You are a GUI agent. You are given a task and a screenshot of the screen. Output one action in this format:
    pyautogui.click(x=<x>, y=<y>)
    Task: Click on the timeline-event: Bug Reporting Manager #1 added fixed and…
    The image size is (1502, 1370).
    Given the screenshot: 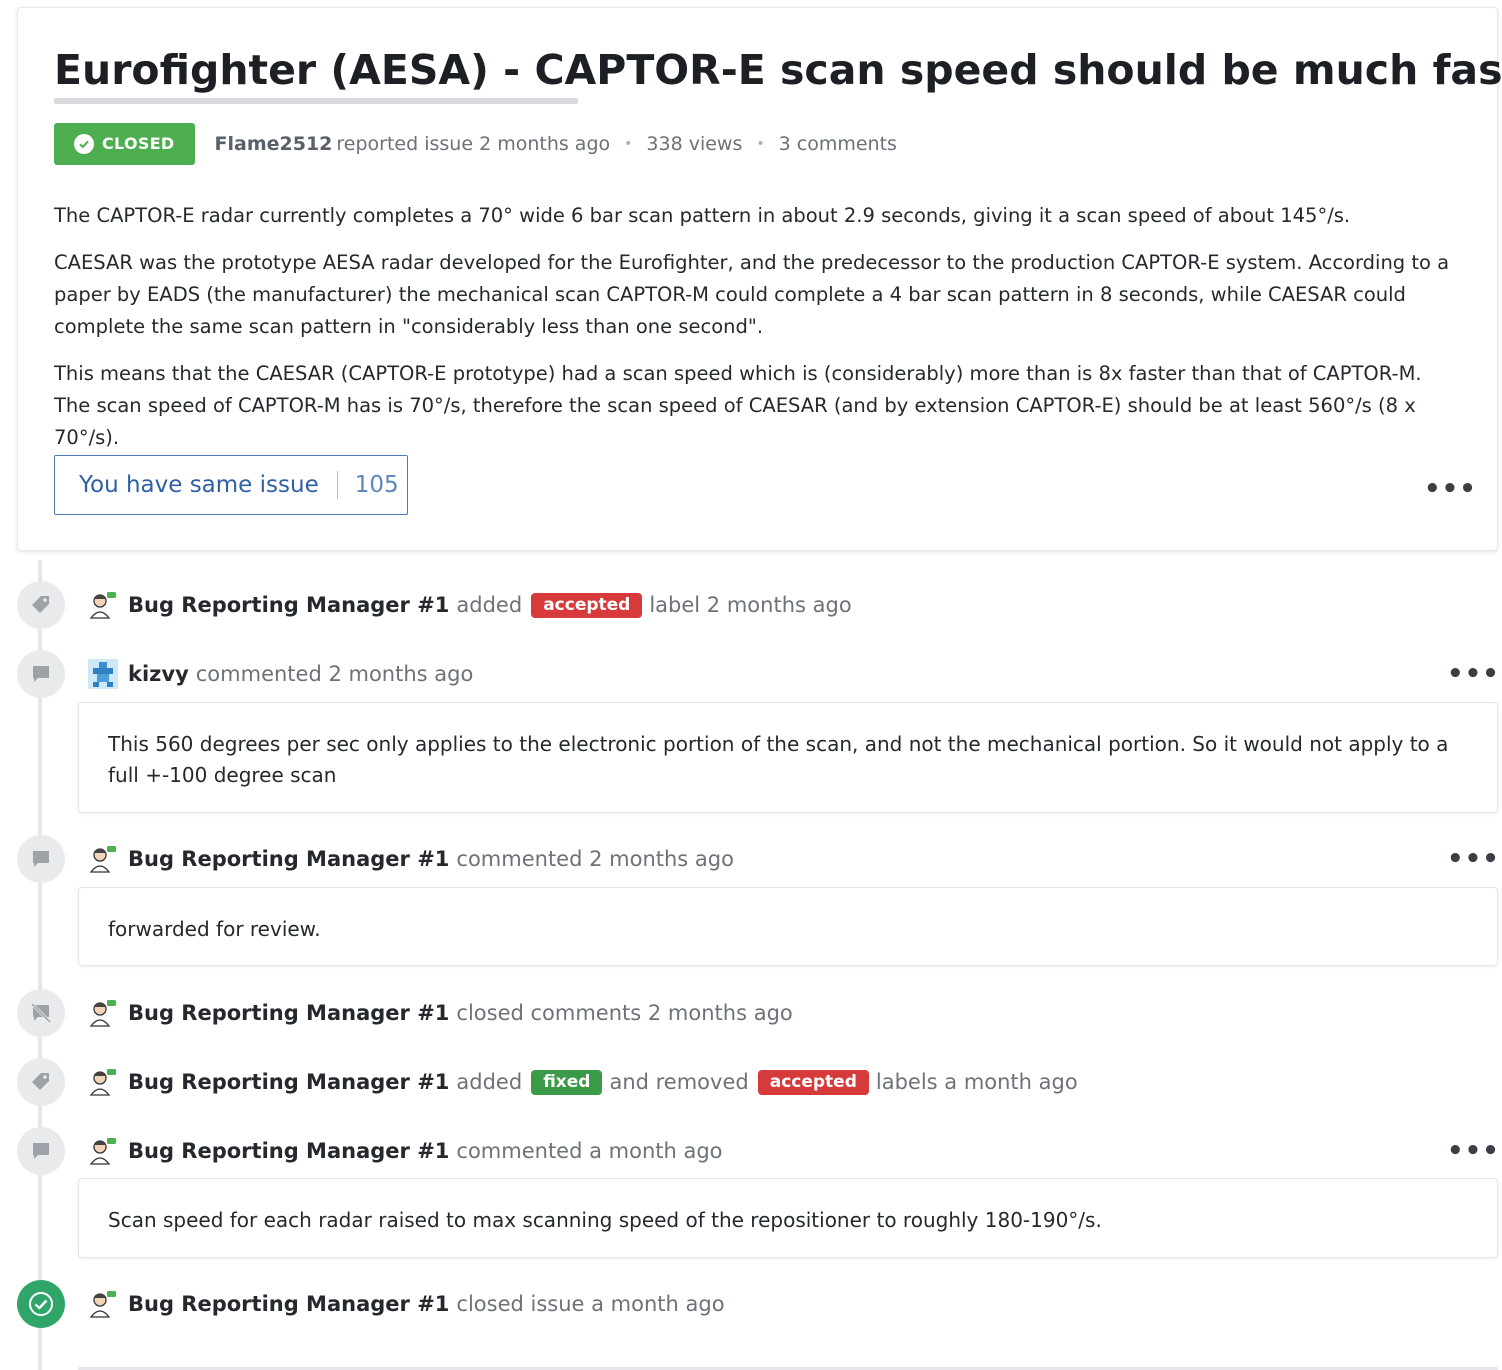 What is the action you would take?
    pyautogui.click(x=583, y=1082)
    